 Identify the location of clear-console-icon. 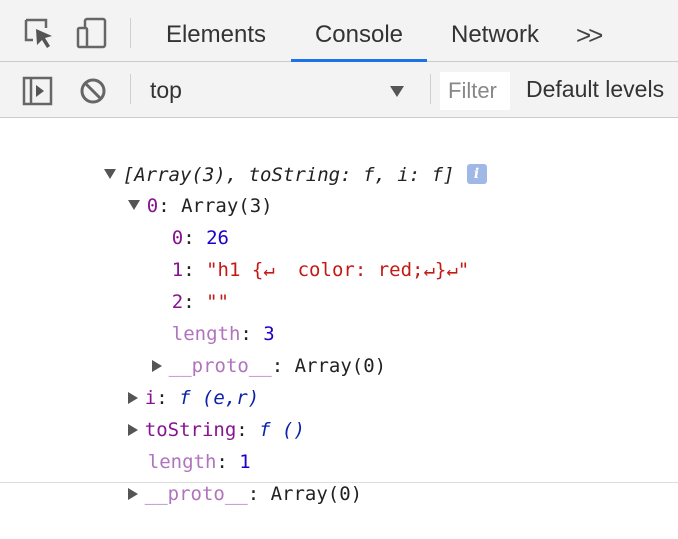
(93, 91).